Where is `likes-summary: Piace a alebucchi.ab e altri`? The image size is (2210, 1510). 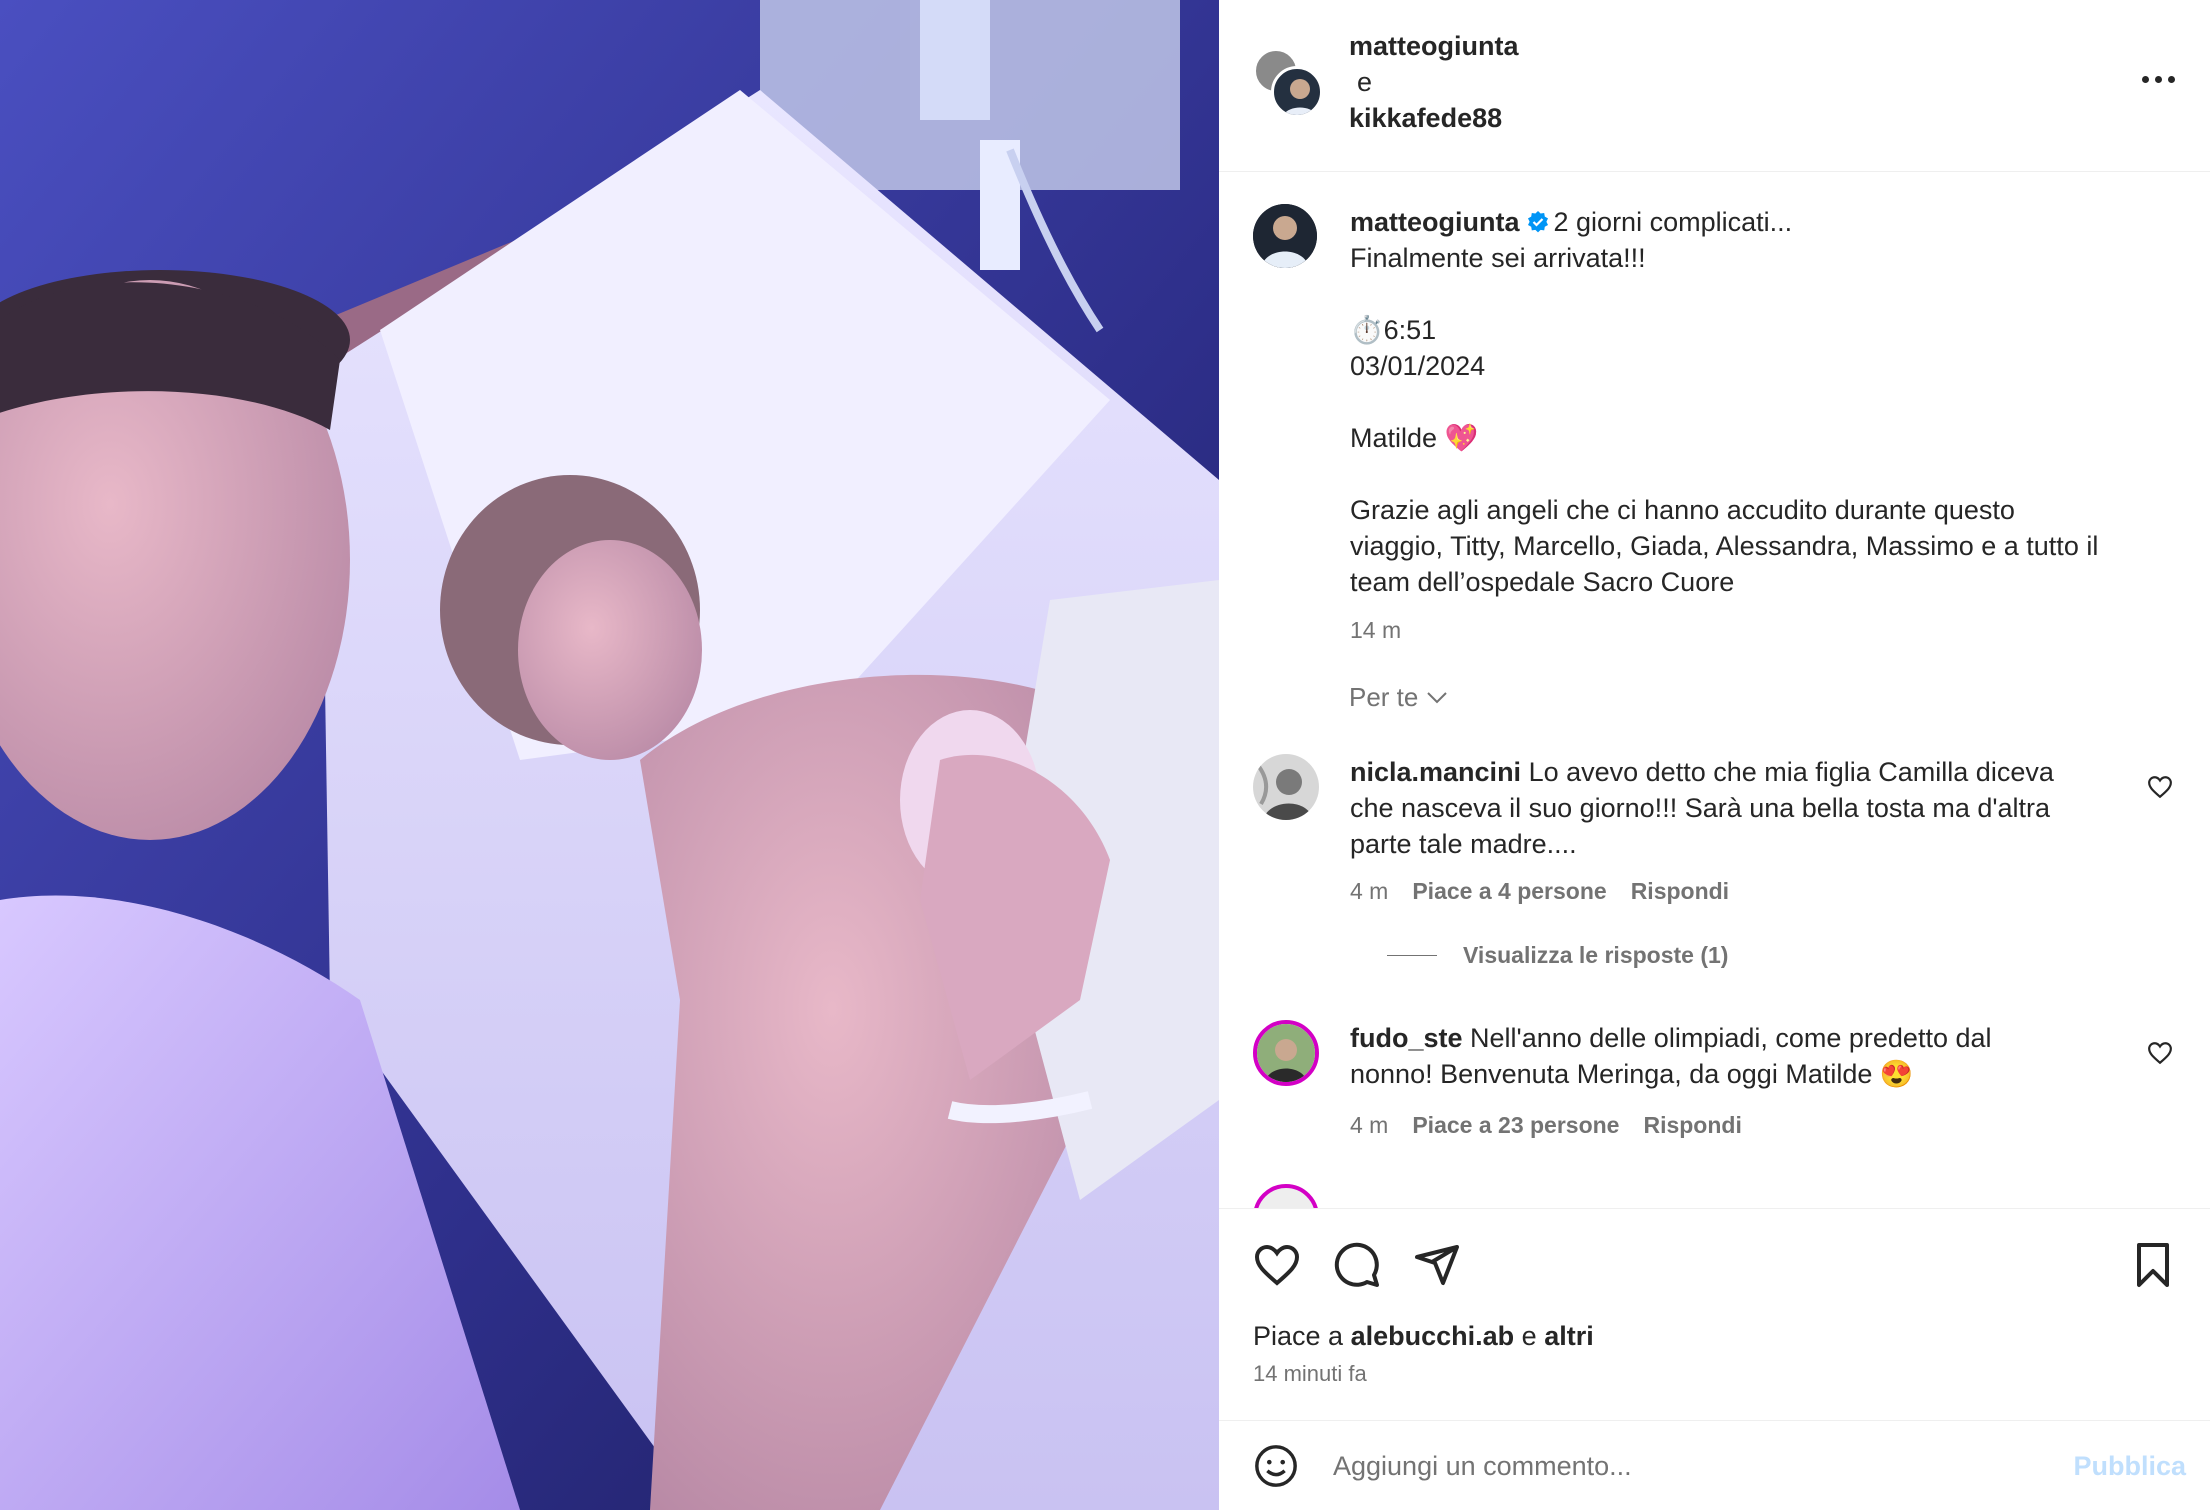 likes-summary: Piace a alebucchi.ab e altri is located at coordinates (1423, 1336).